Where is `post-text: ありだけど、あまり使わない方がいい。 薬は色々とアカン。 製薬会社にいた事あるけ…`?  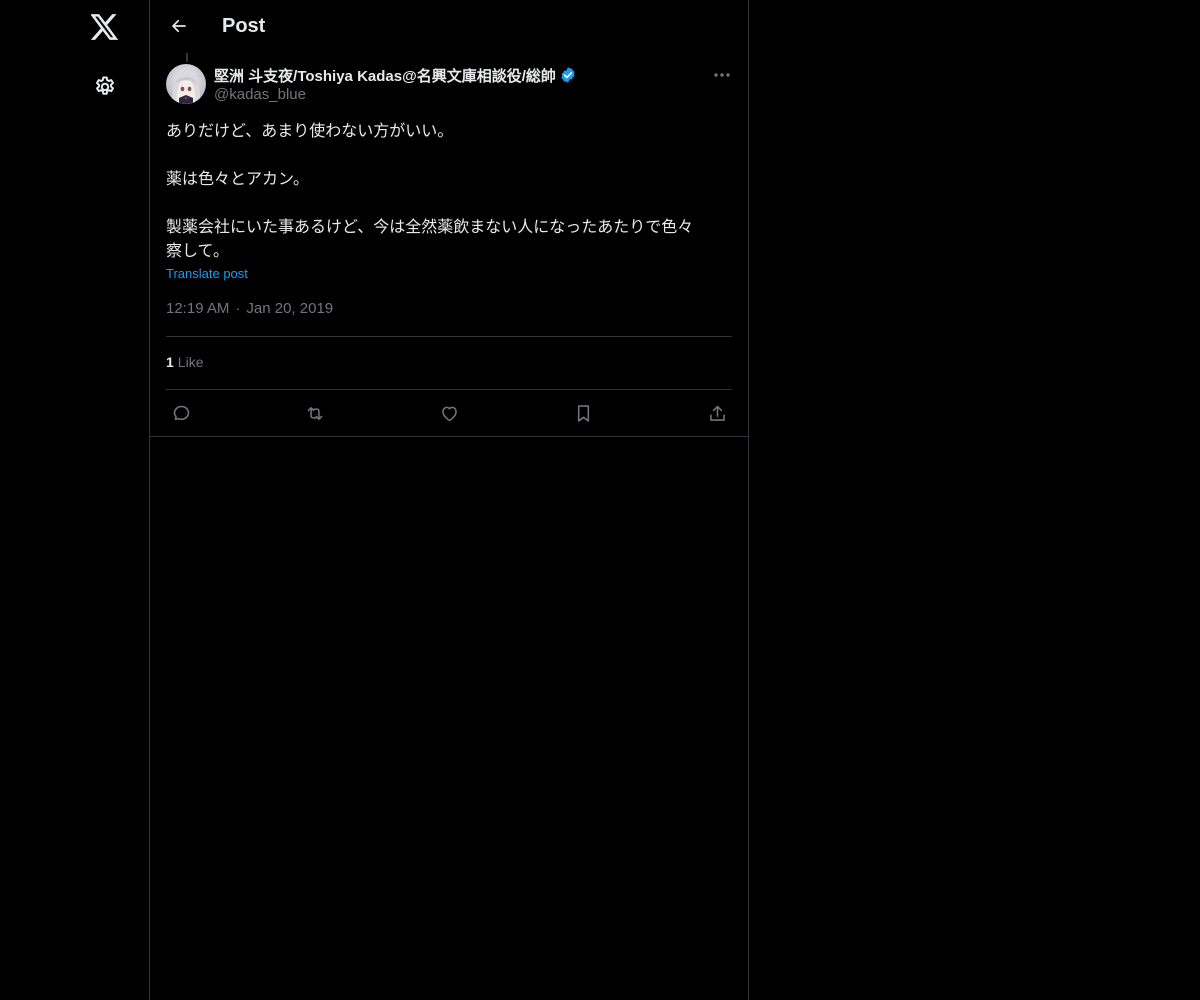 post-text: ありだけど、あまり使わない方がいい。 薬は色々とアカン。 製薬会社にいた事あるけ… is located at coordinates (449, 192).